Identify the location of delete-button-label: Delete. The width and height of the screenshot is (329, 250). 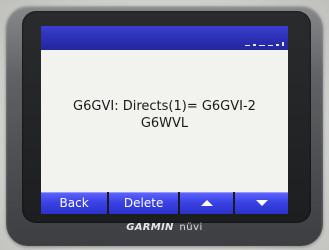
(143, 203).